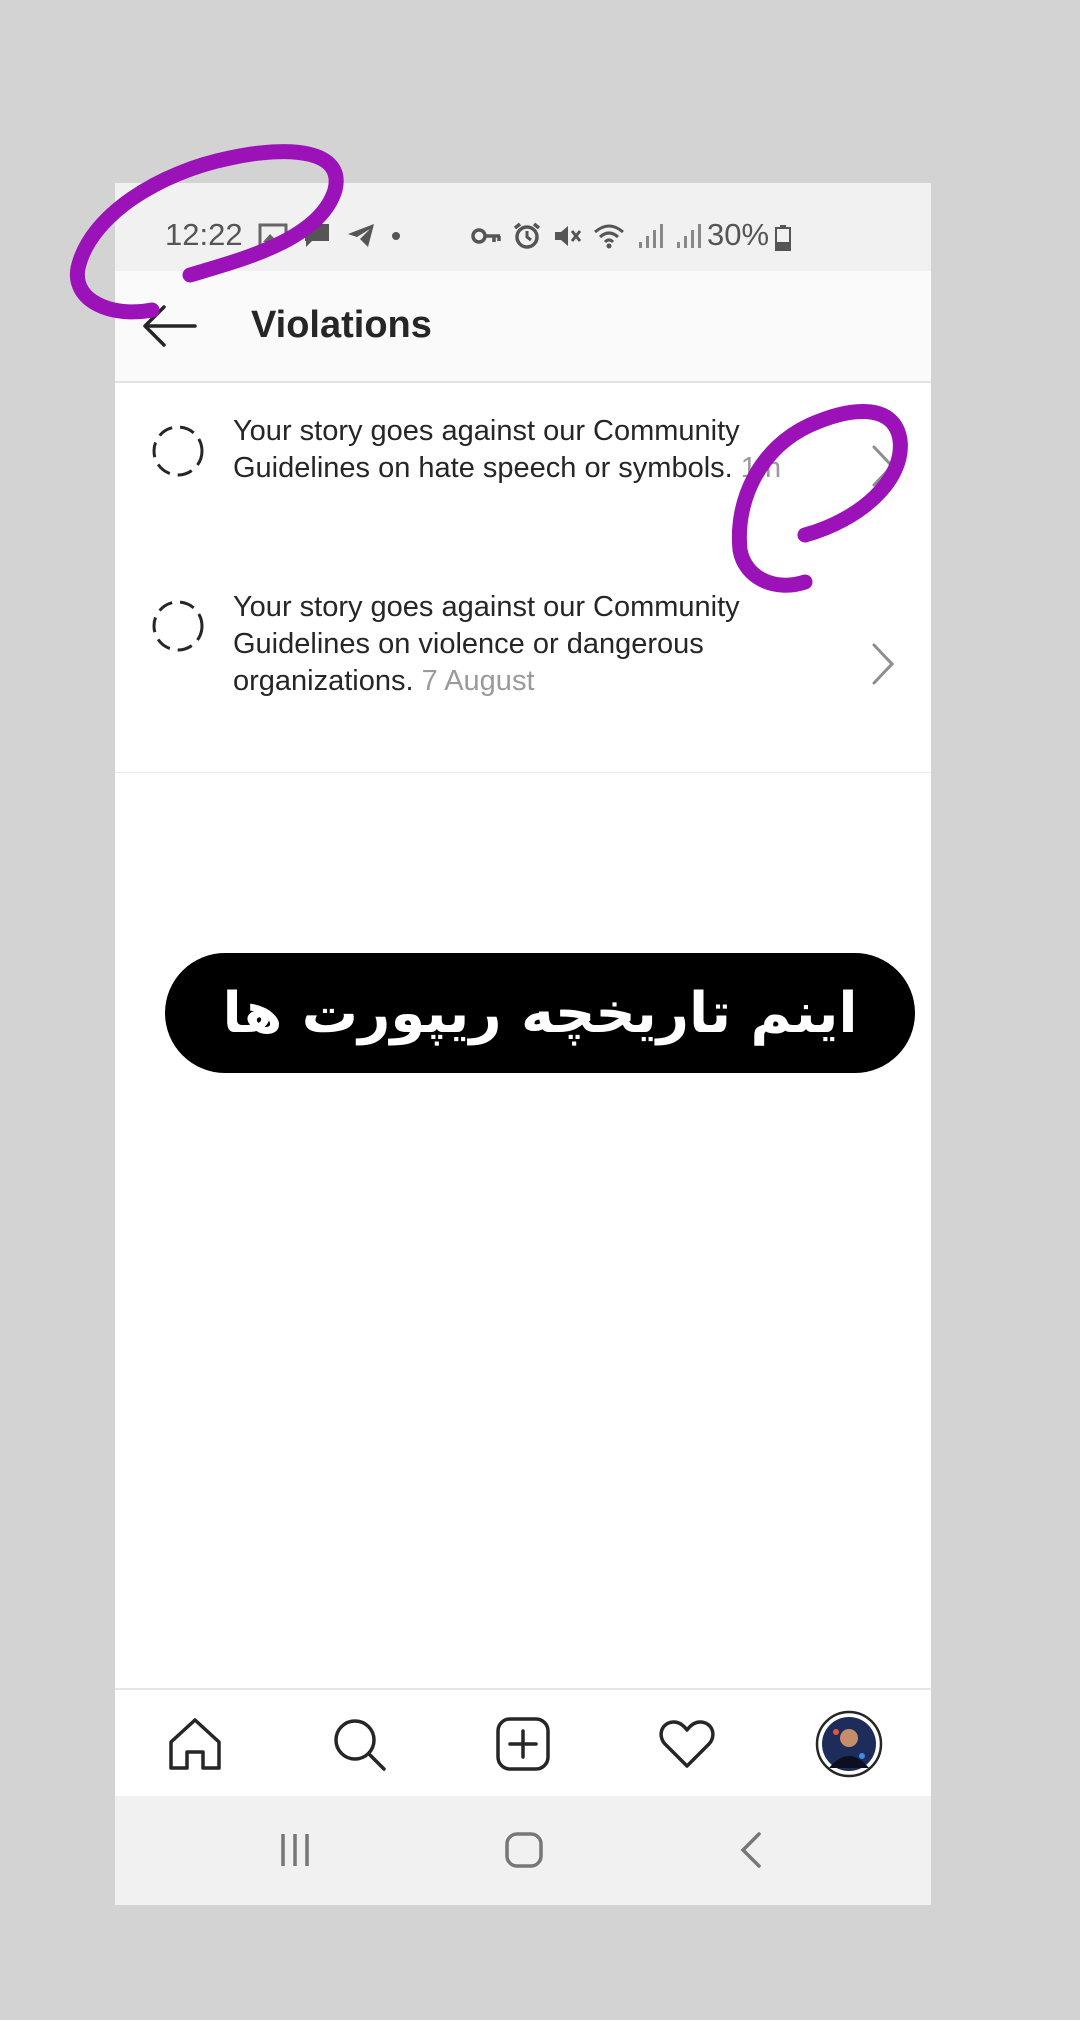  Describe the element at coordinates (750, 1850) in the screenshot. I see `back-icon` at that location.